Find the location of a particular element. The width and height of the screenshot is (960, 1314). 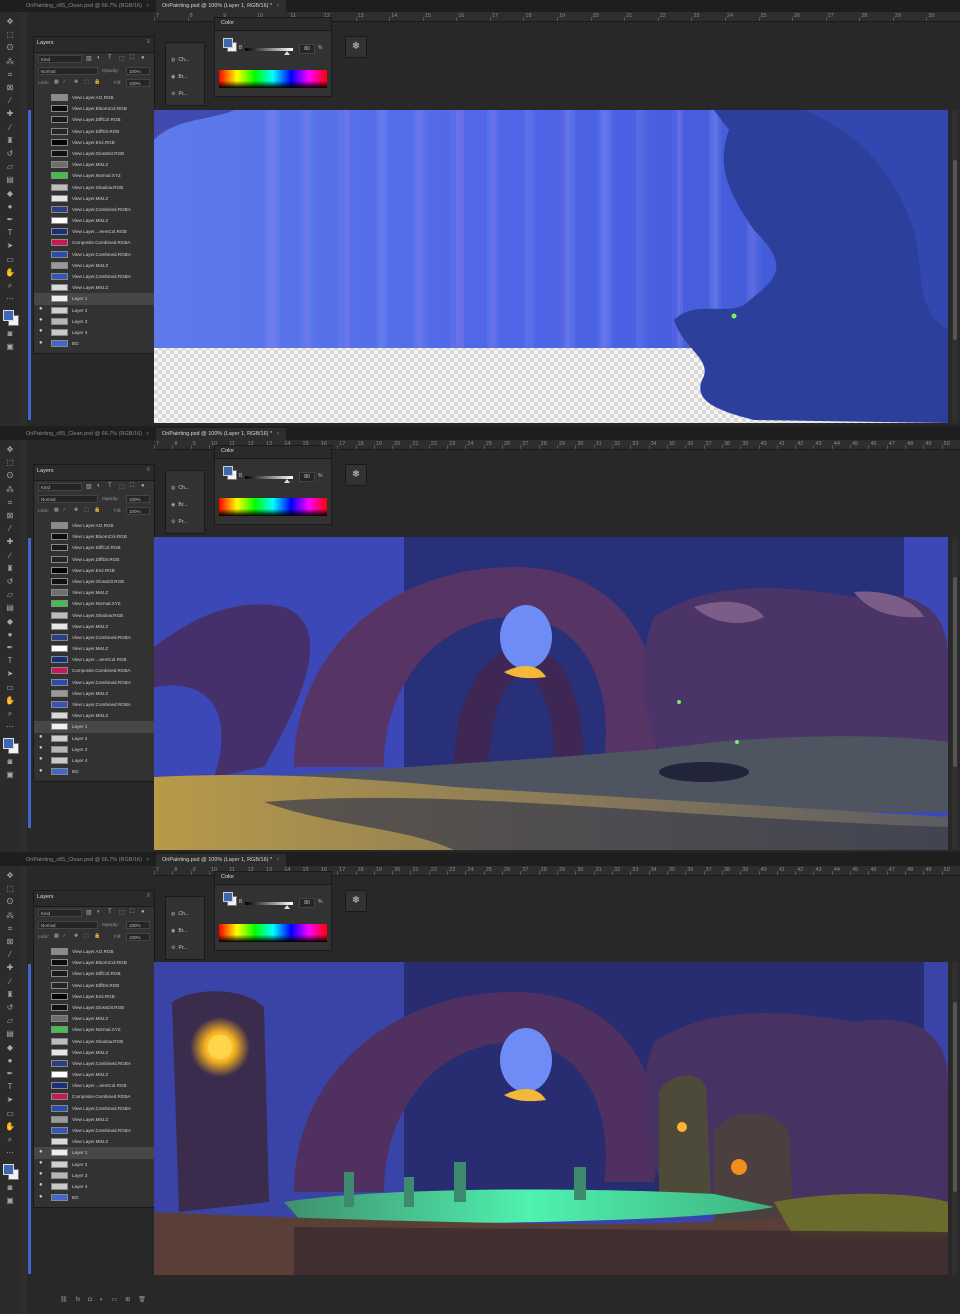

screen-mode-icon: ▣ is located at coordinates (10, 346).